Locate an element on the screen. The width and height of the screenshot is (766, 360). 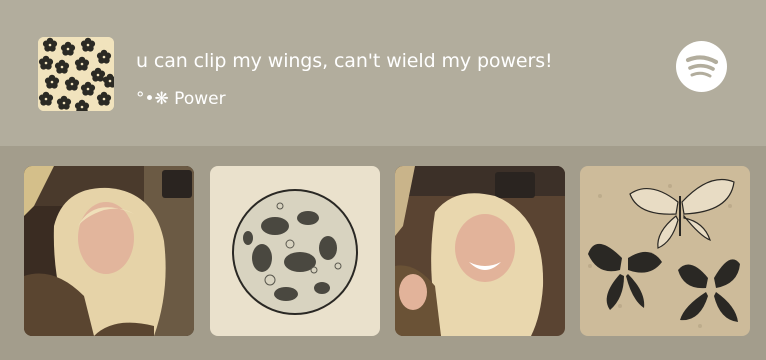
spotify-button is located at coordinates (701, 66).